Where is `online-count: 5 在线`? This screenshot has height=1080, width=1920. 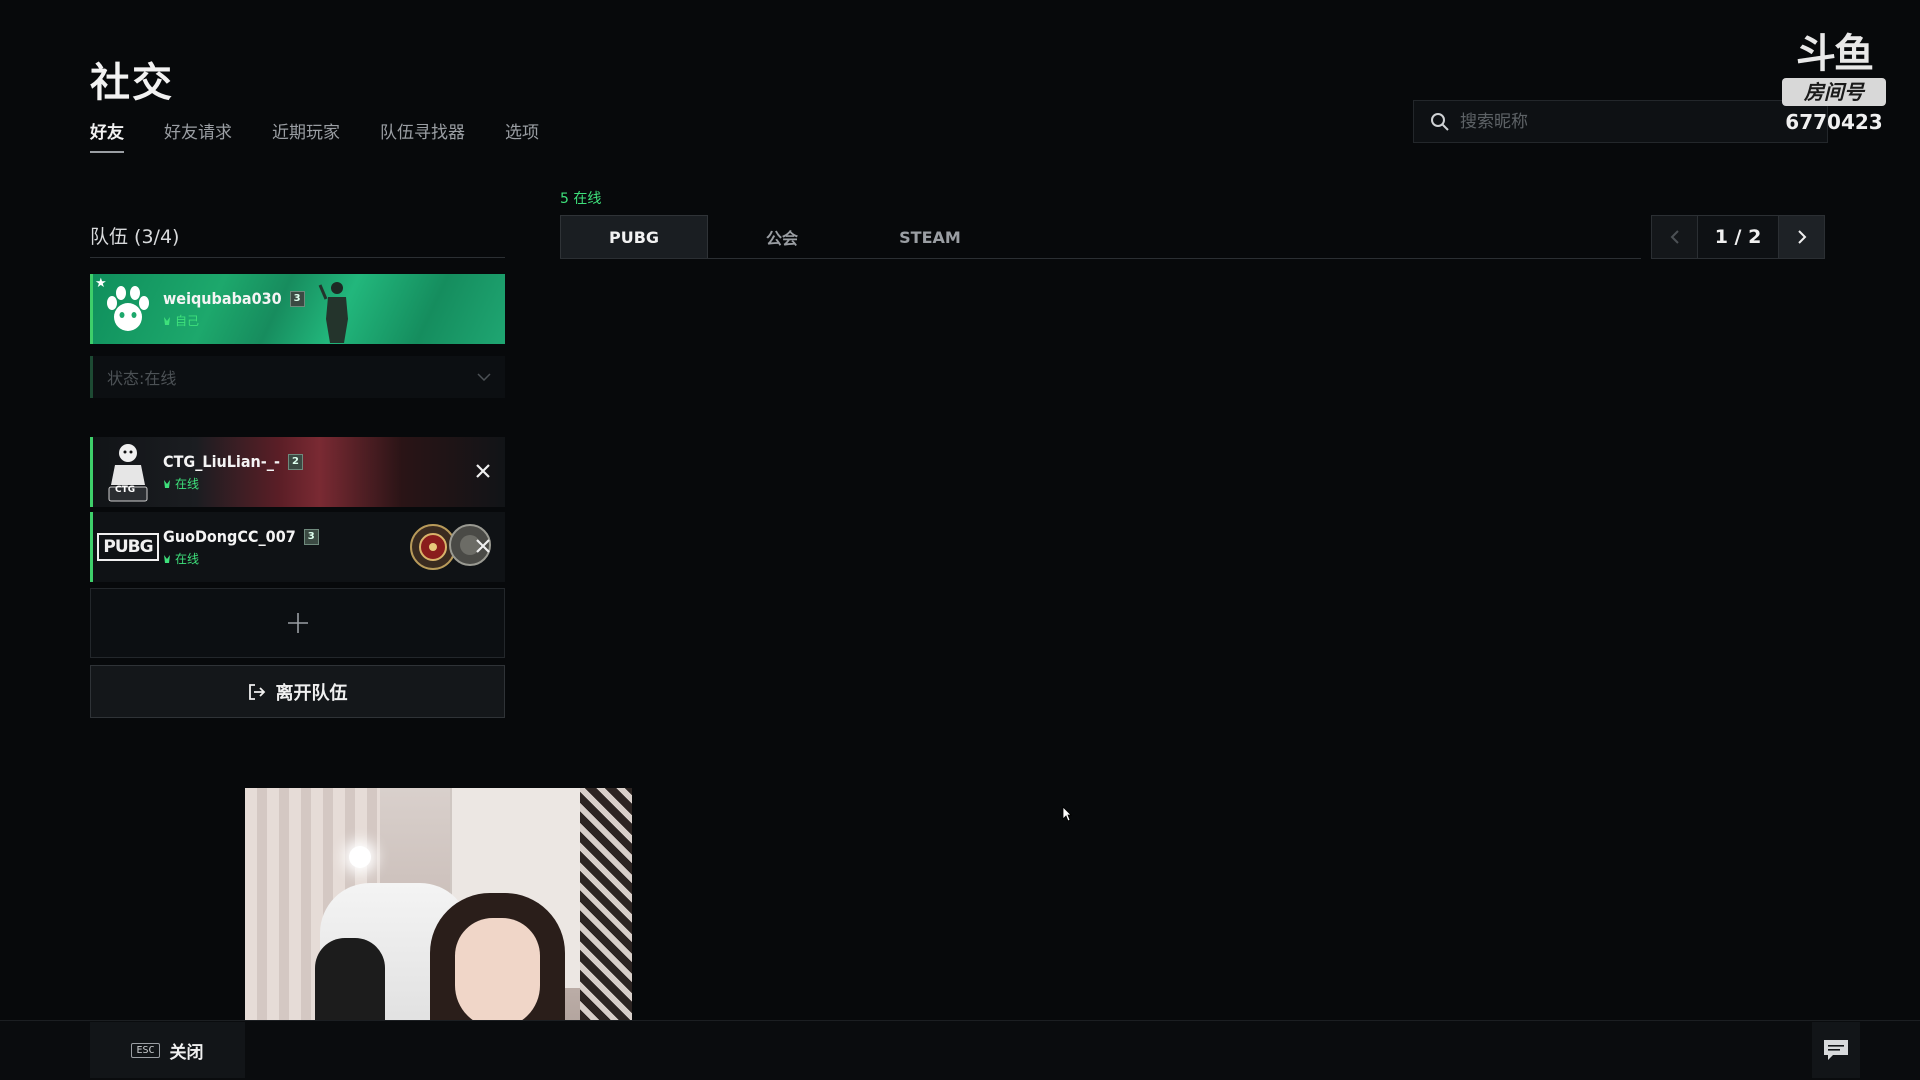 online-count: 5 在线 is located at coordinates (581, 199).